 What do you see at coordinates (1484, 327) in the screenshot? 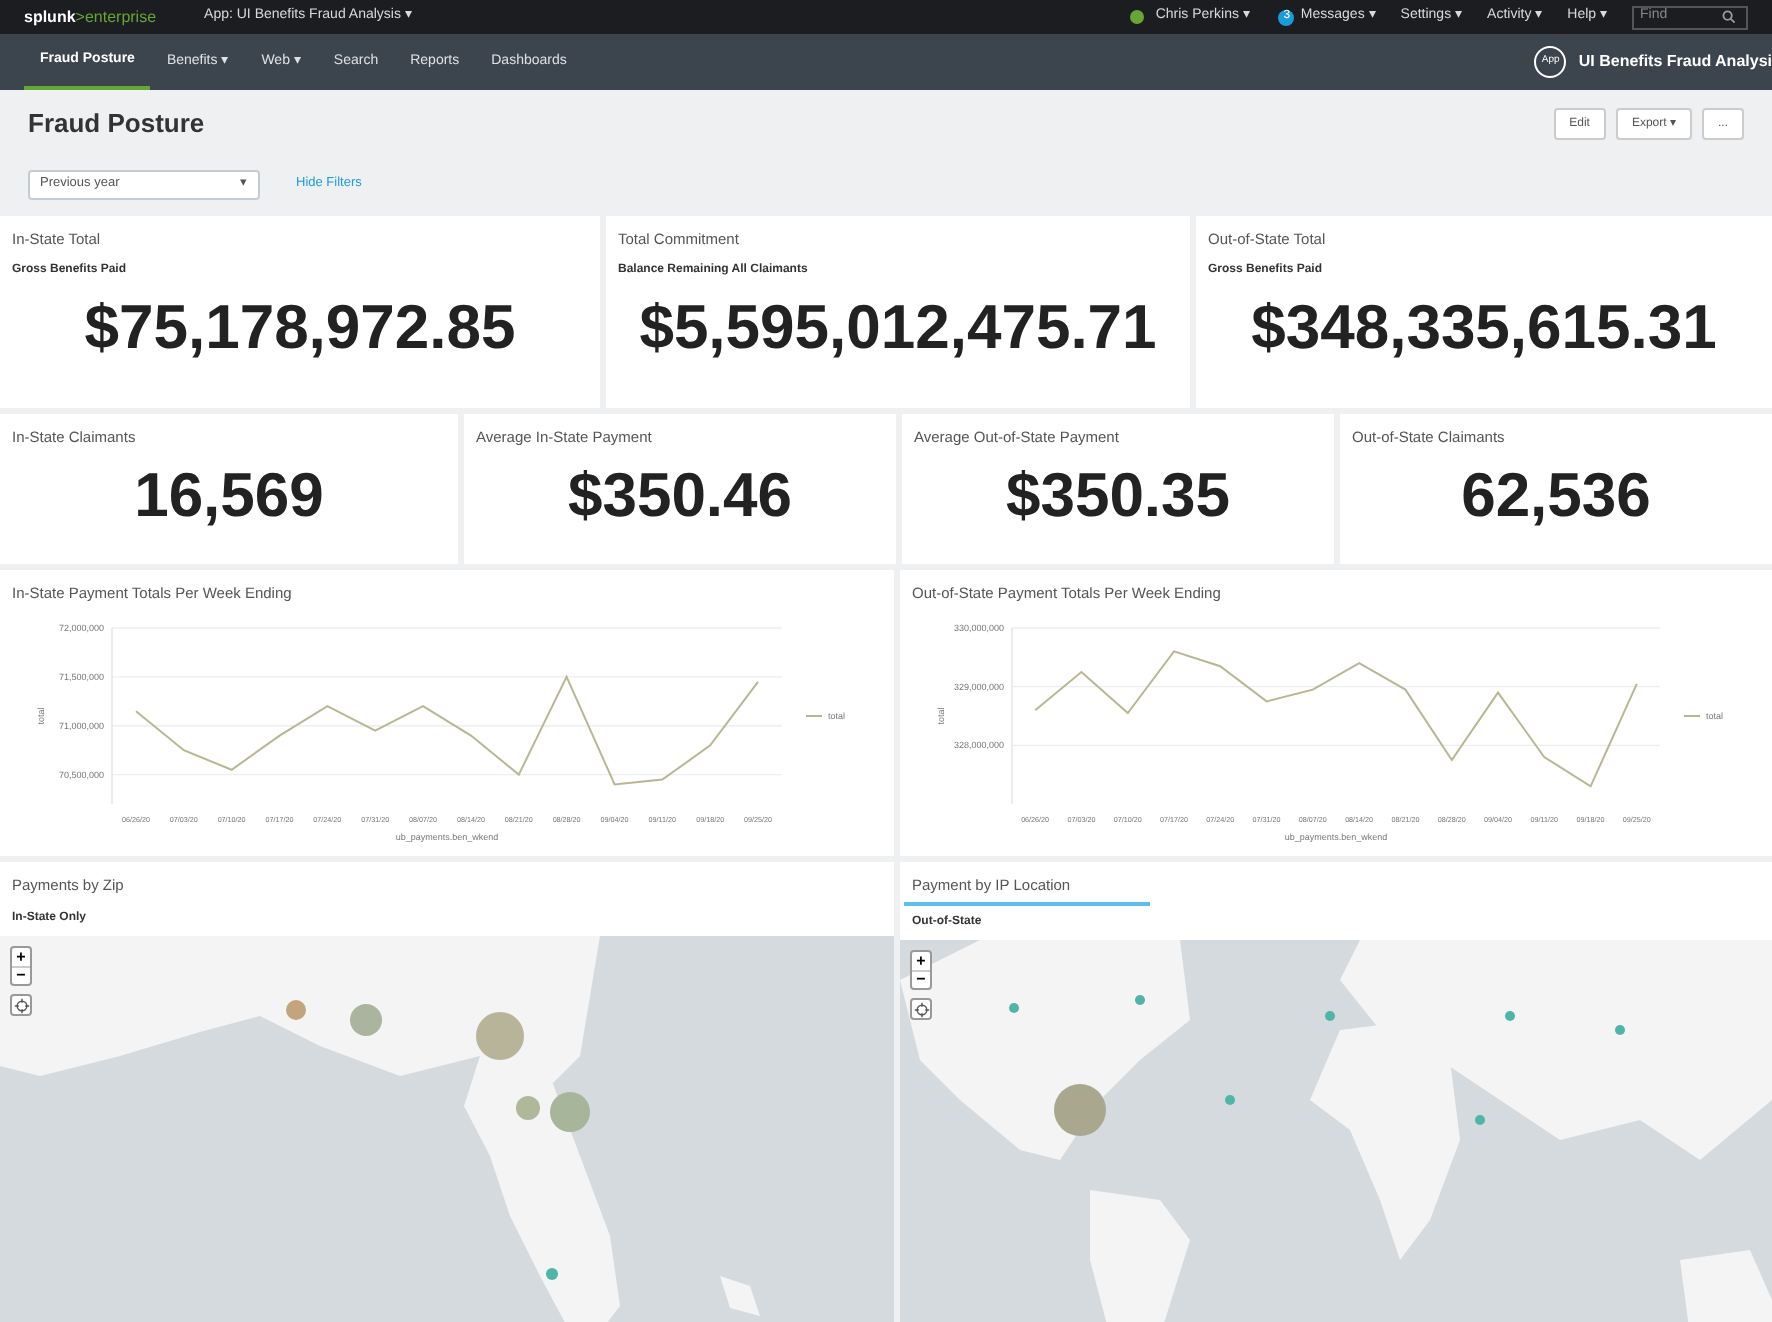
I see `stat-value: $348,335,615.31` at bounding box center [1484, 327].